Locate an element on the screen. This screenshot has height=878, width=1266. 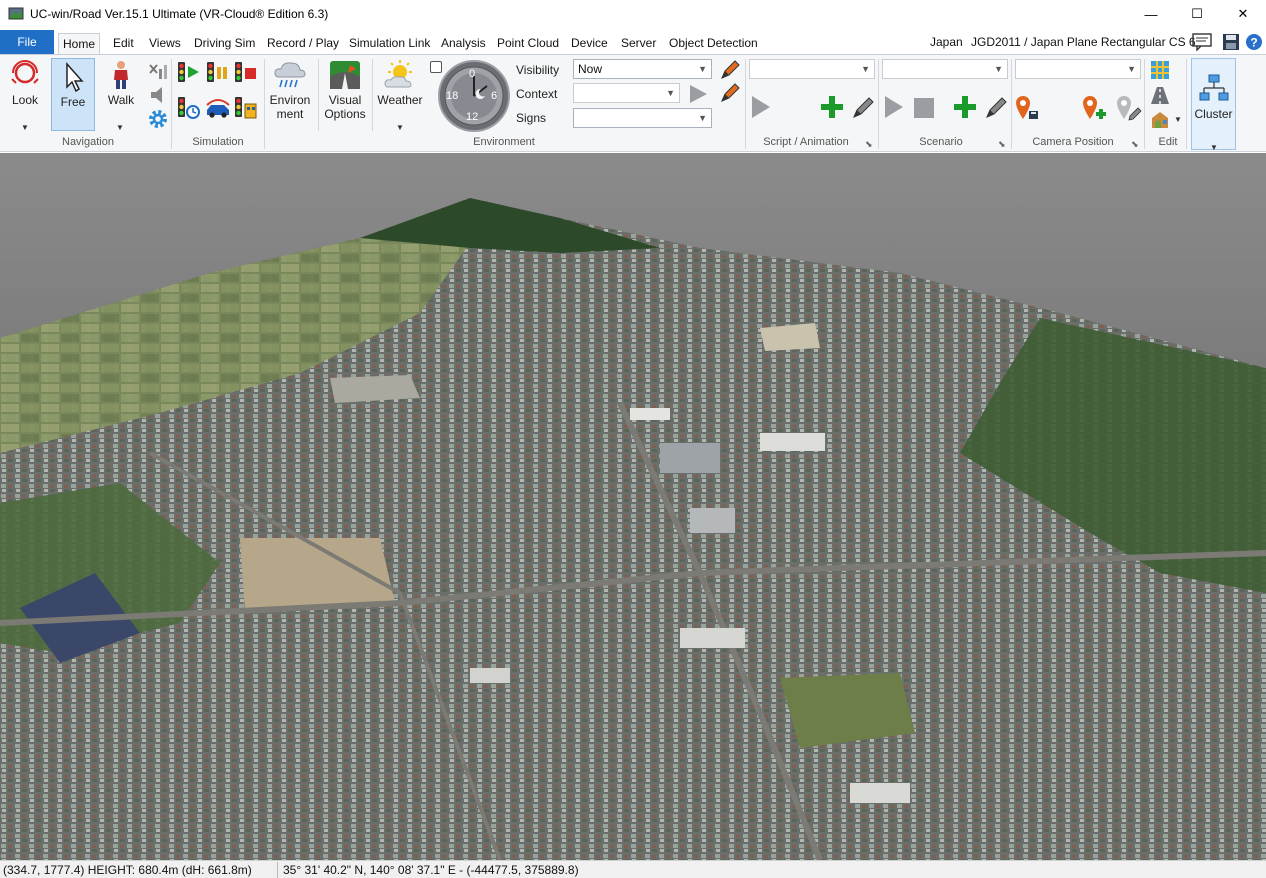
traffic-light-stop-icon is located at coordinates (246, 72).